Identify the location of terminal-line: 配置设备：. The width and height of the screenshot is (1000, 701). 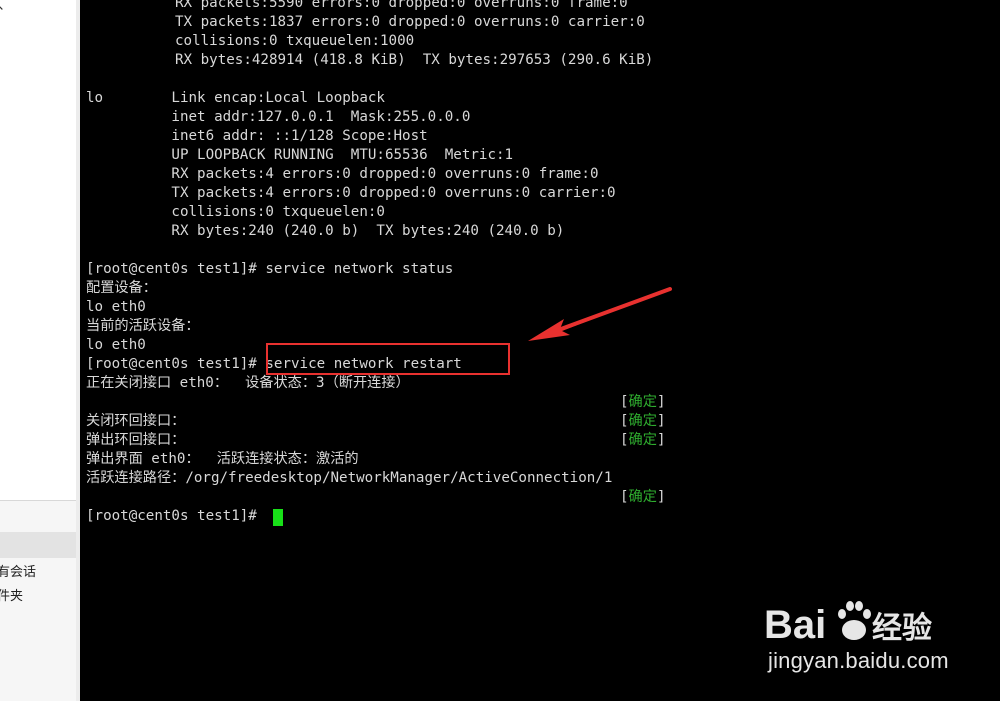
(121, 288).